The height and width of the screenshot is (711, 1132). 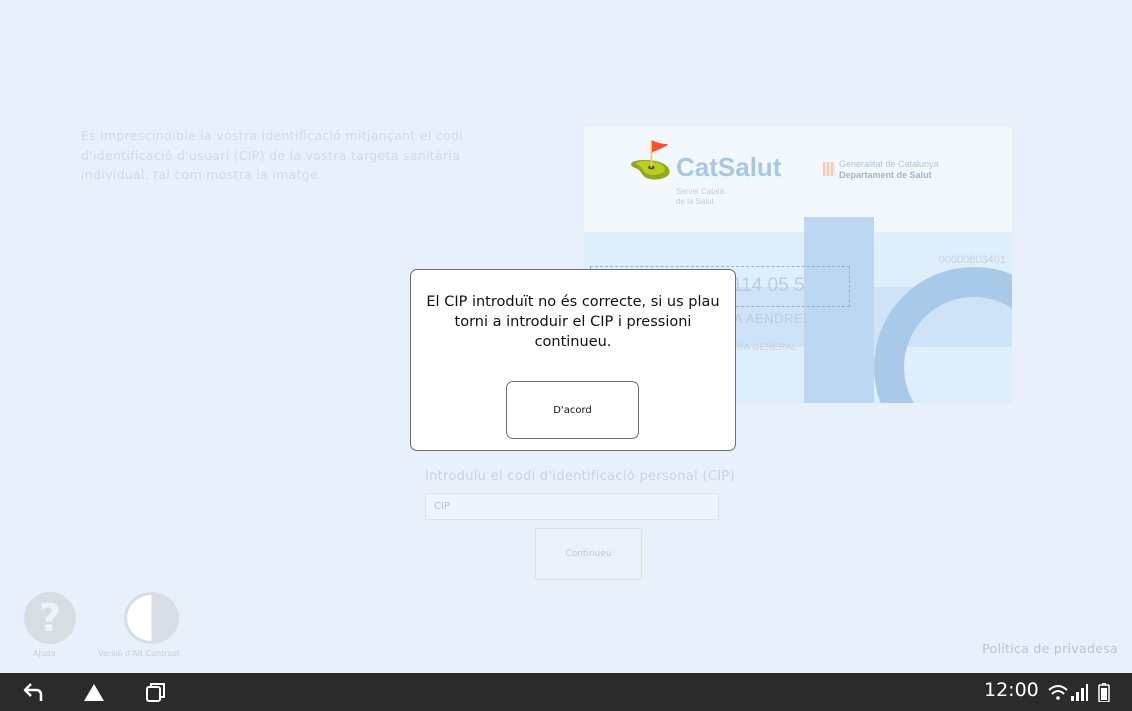 What do you see at coordinates (572, 410) in the screenshot?
I see `ok-button: D'acord` at bounding box center [572, 410].